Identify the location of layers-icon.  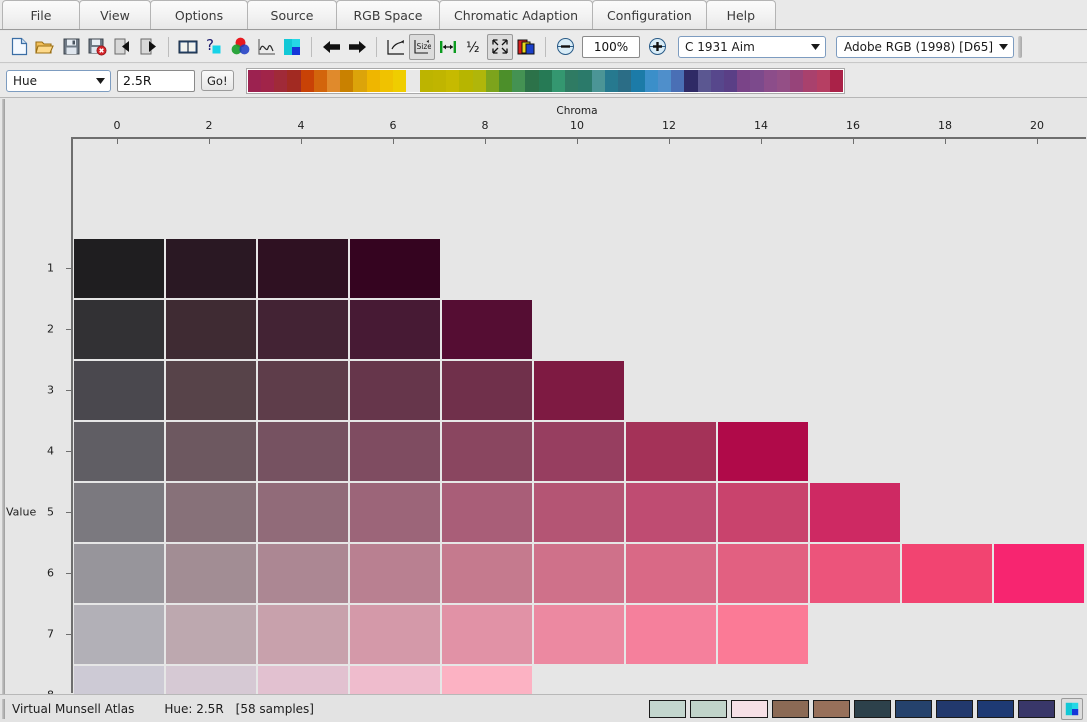
(526, 47).